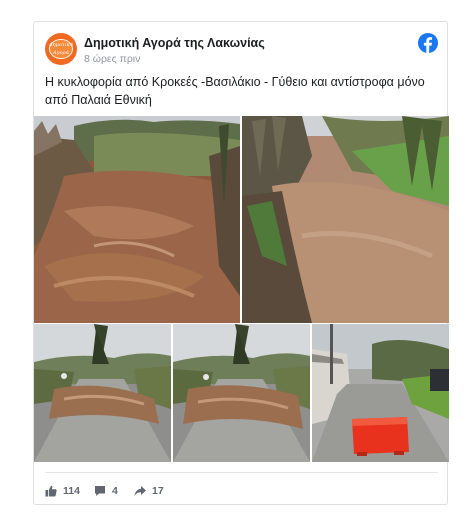 This screenshot has width=475, height=527. What do you see at coordinates (61, 49) in the screenshot?
I see `page-avatar: Δημοτική Αγορά` at bounding box center [61, 49].